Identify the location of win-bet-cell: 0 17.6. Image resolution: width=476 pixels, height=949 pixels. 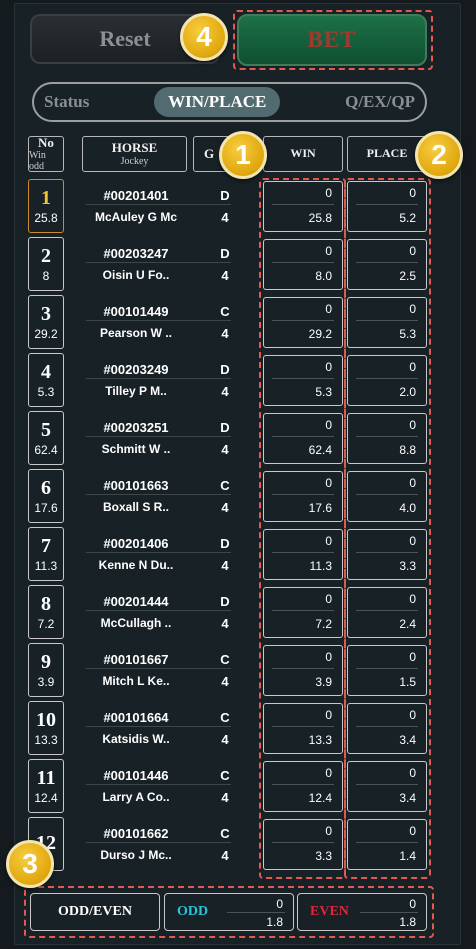
(303, 496).